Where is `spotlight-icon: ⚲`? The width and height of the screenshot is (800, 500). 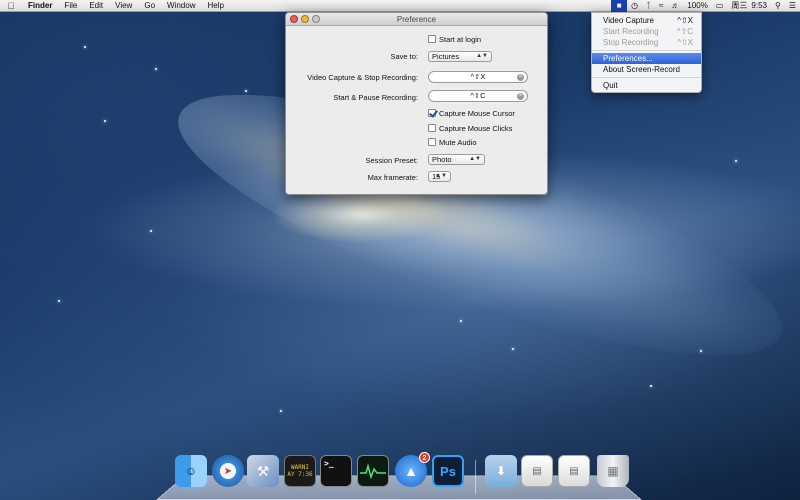 spotlight-icon: ⚲ is located at coordinates (778, 6).